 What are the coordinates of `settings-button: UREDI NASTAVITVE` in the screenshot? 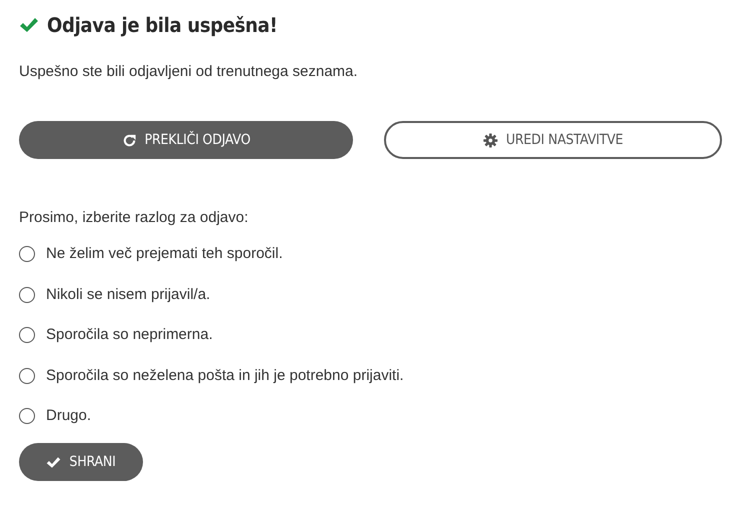 It's located at (553, 140).